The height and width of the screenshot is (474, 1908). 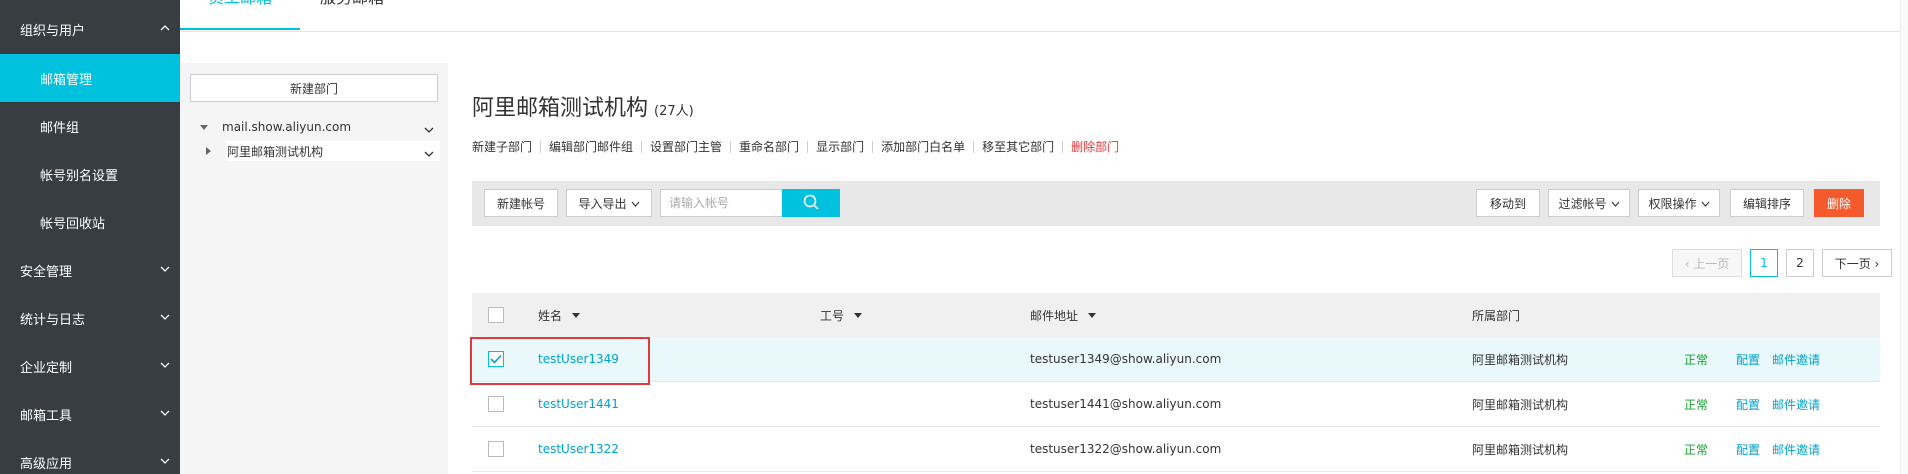 I want to click on move-to-button: 移动到, so click(x=1508, y=203).